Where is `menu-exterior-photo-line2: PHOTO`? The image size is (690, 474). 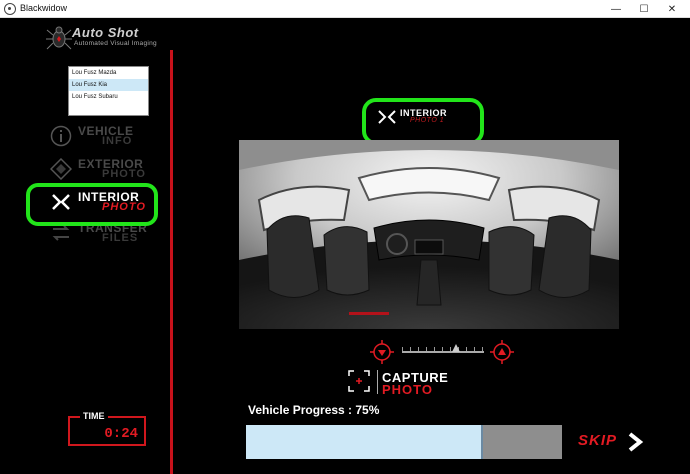
menu-exterior-photo-line2: PHOTO is located at coordinates (124, 174).